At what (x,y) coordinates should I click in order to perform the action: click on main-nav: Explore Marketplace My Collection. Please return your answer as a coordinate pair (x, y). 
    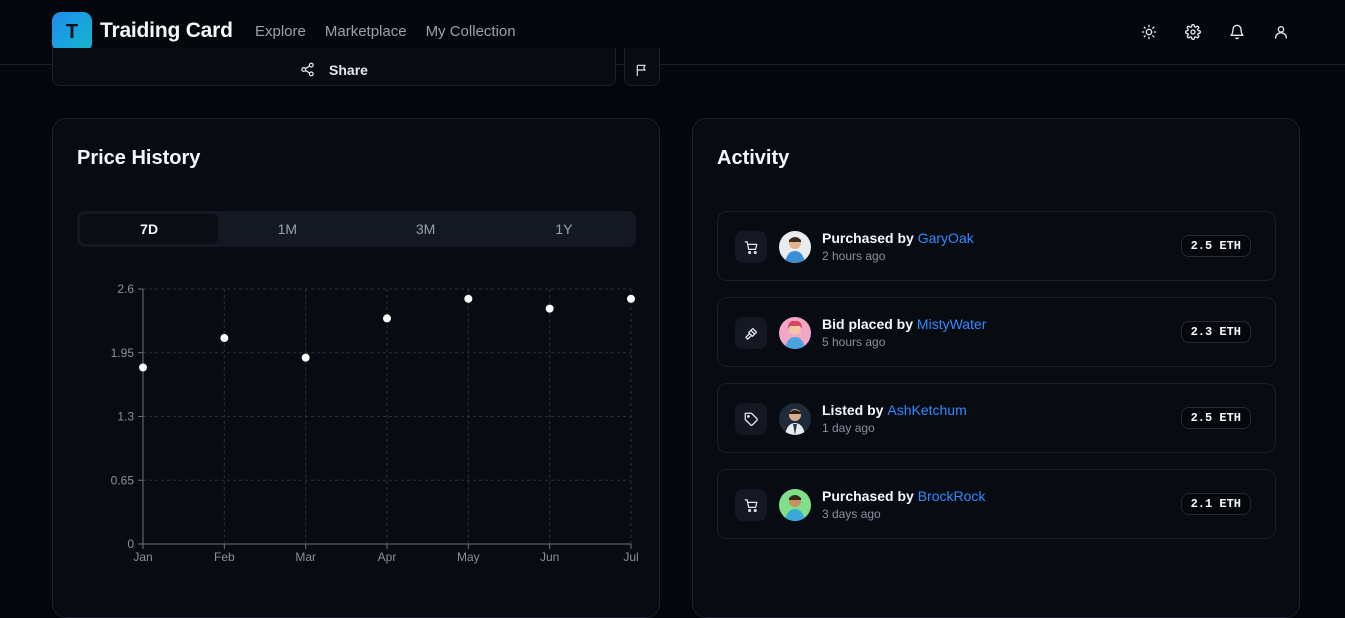
    Looking at the image, I should click on (395, 31).